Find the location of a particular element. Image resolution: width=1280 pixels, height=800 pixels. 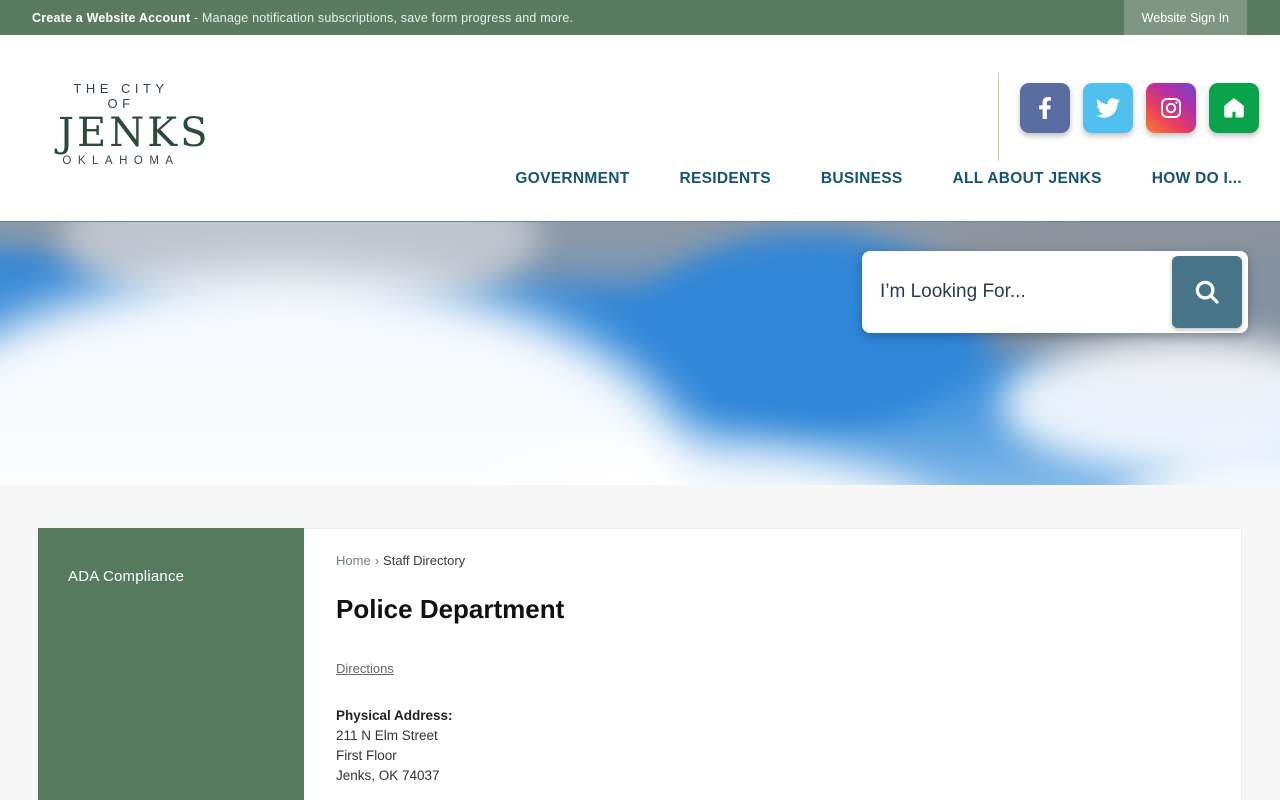

facebook-glyph is located at coordinates (1045, 108).